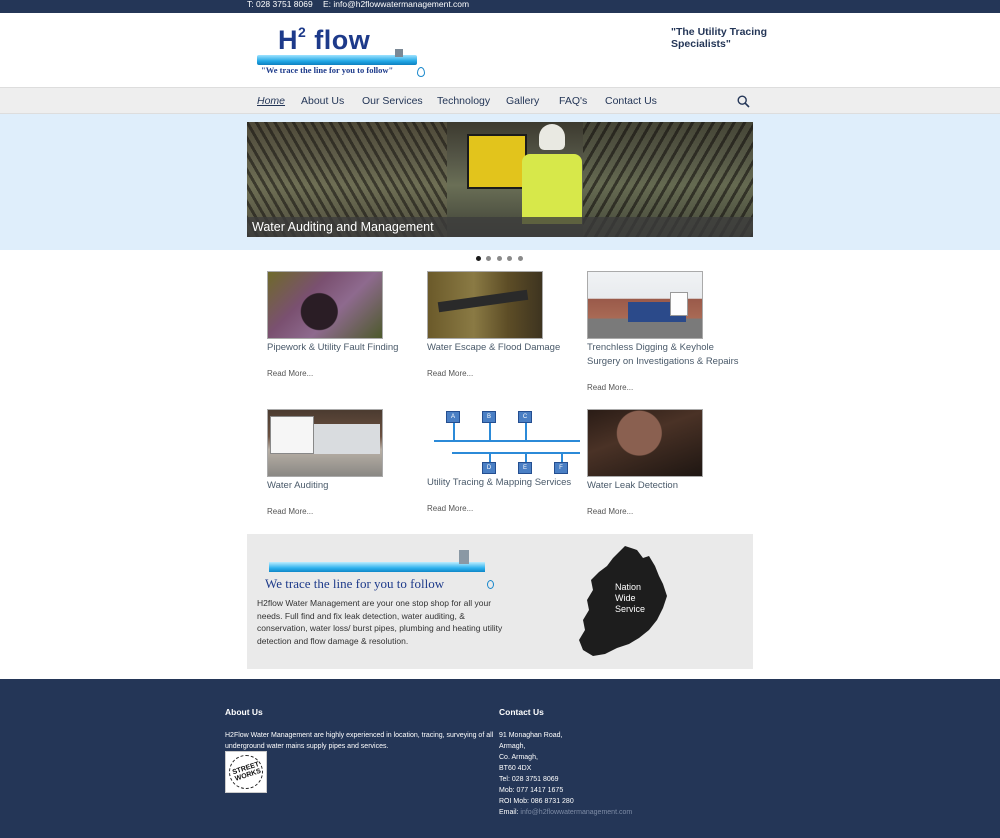 This screenshot has width=1000, height=838. I want to click on top-phone: T: 028 3751 8069, so click(280, 4).